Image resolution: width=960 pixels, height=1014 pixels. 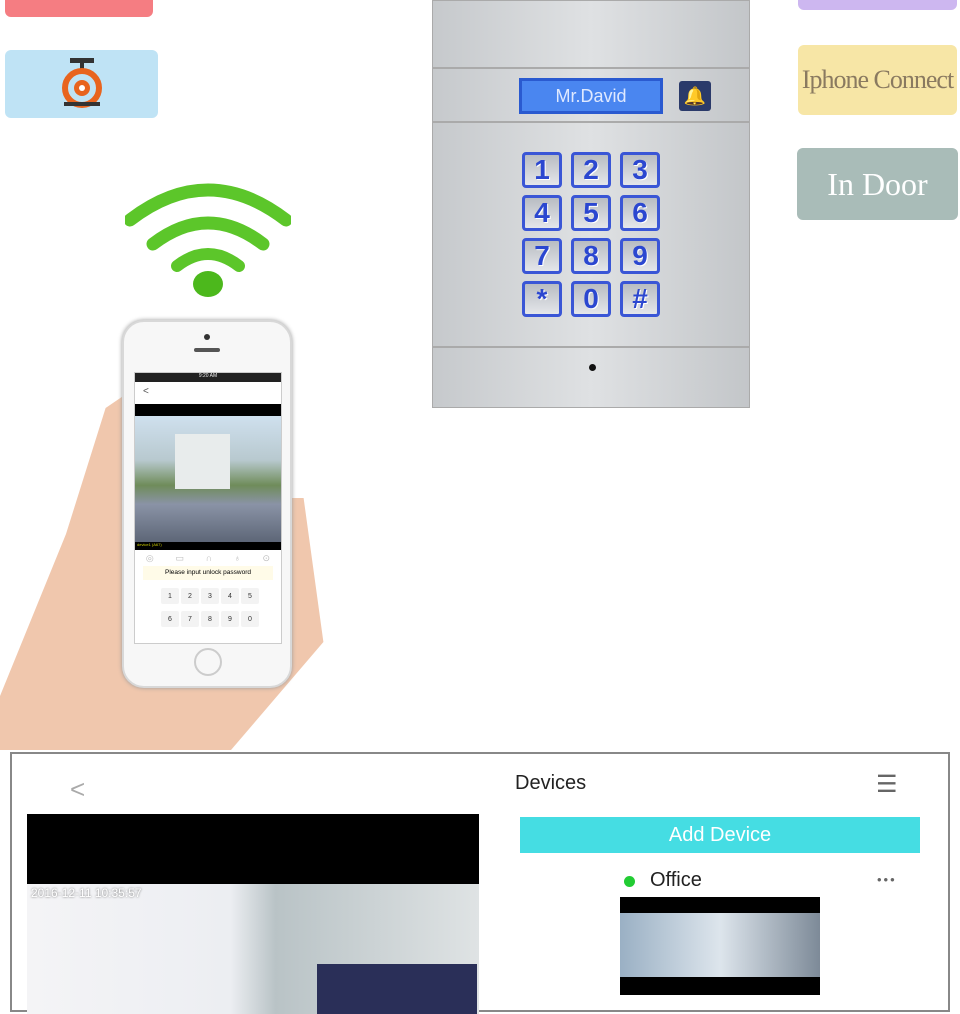 I want to click on record-icon: ▭, so click(x=180, y=558).